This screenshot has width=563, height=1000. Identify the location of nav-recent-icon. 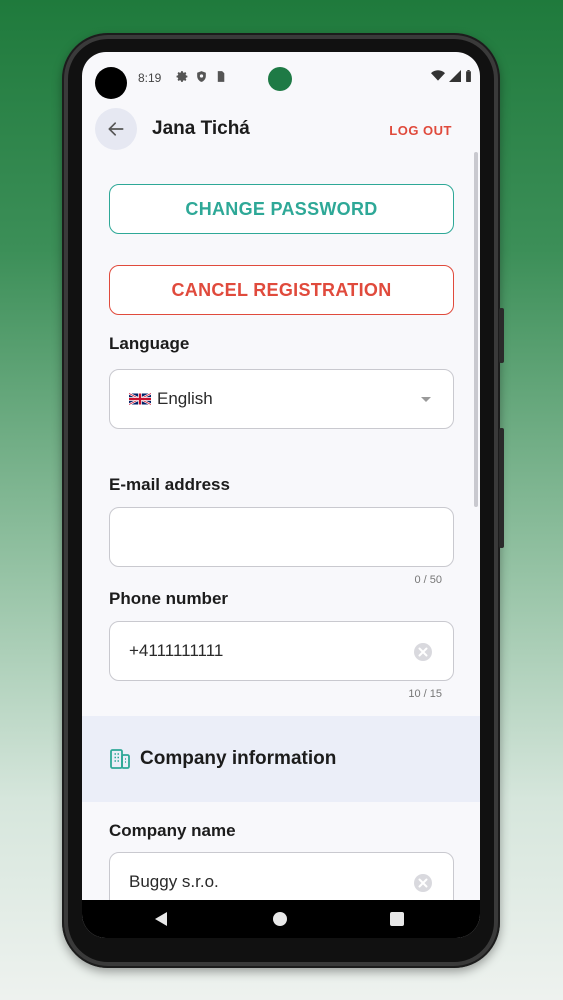
(397, 919).